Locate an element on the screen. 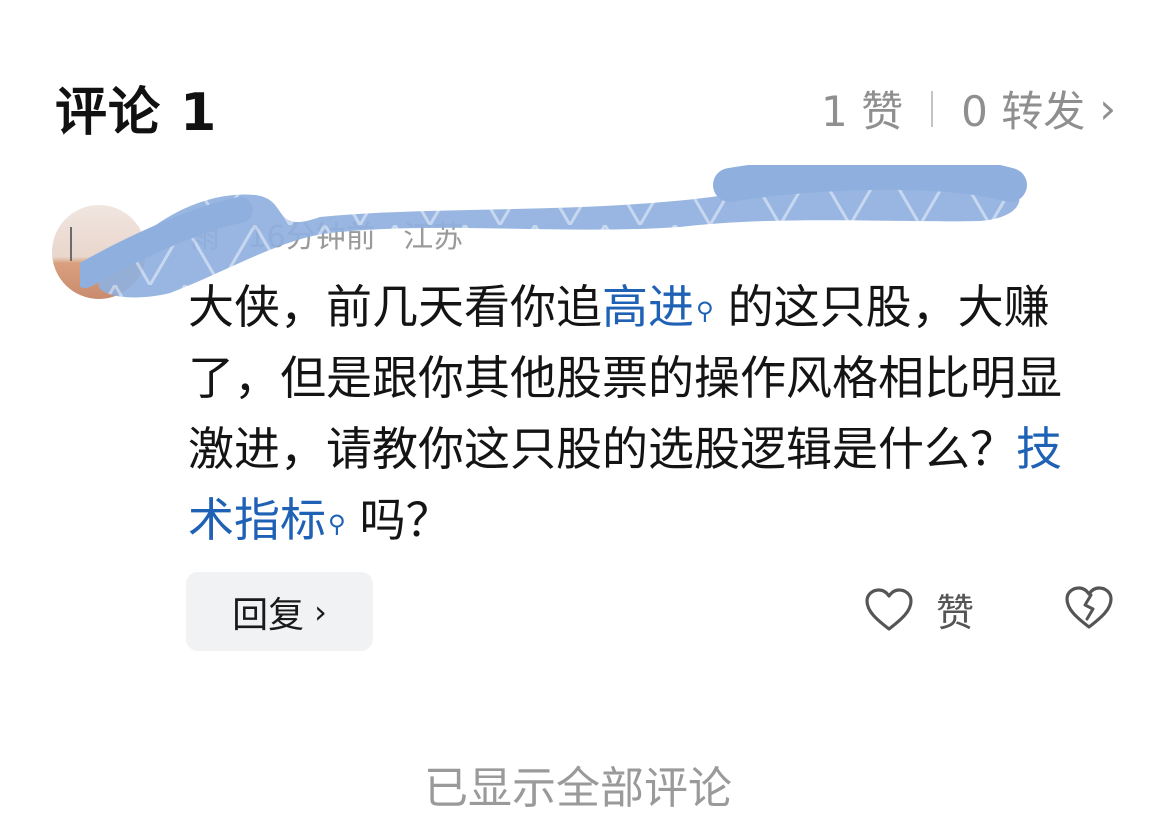 This screenshot has height=836, width=1176. broken-heart-icon is located at coordinates (1089, 607).